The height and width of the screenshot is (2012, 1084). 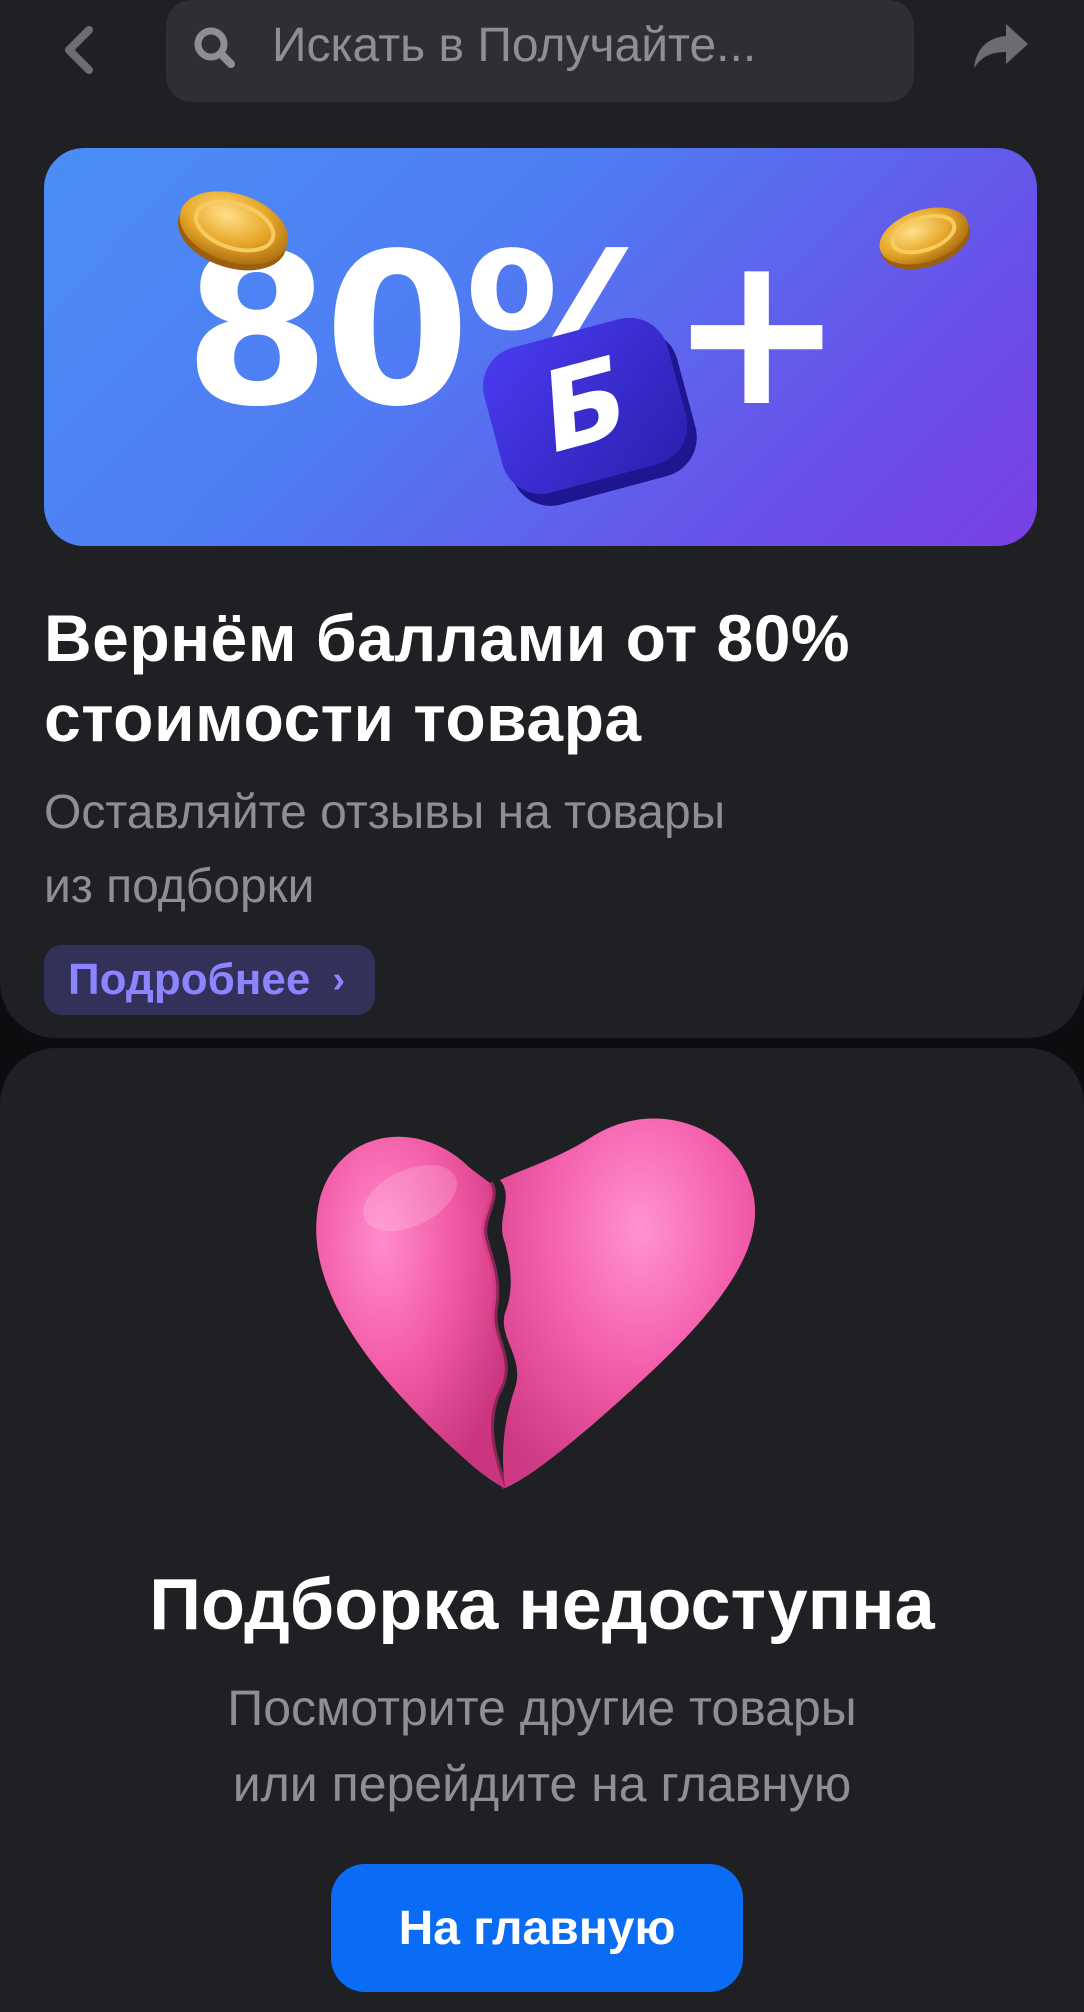 I want to click on promo-title-line: стоимости товара, so click(x=343, y=718).